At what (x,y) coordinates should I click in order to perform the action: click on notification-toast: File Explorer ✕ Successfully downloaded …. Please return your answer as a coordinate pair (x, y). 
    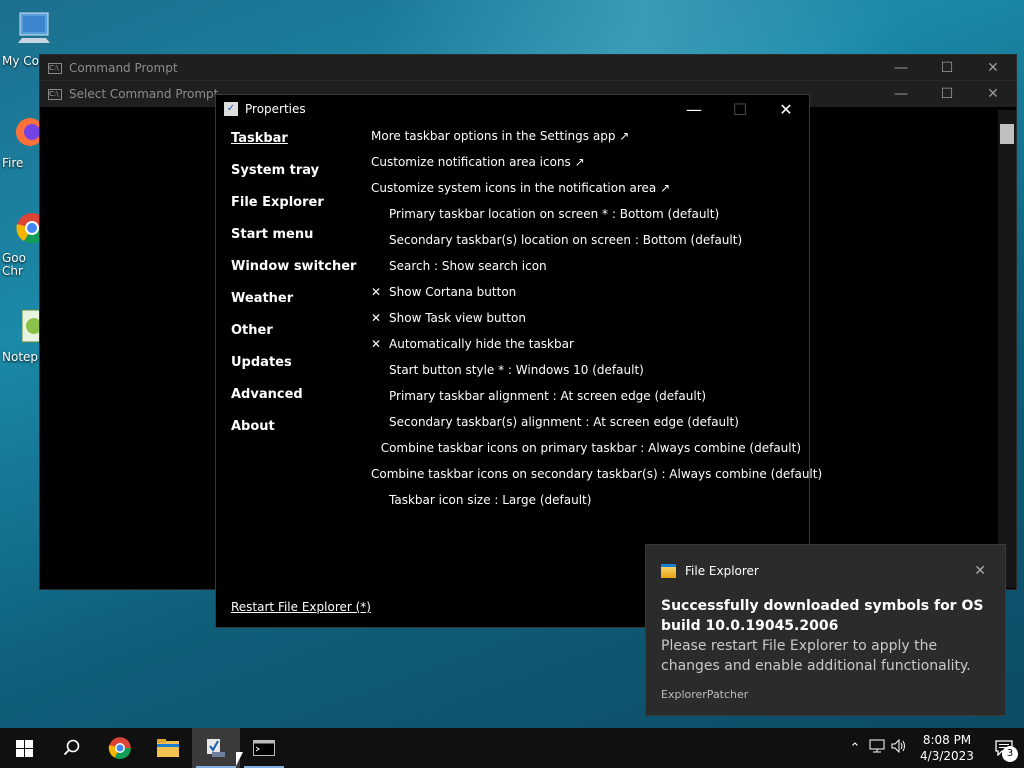
    Looking at the image, I should click on (825, 630).